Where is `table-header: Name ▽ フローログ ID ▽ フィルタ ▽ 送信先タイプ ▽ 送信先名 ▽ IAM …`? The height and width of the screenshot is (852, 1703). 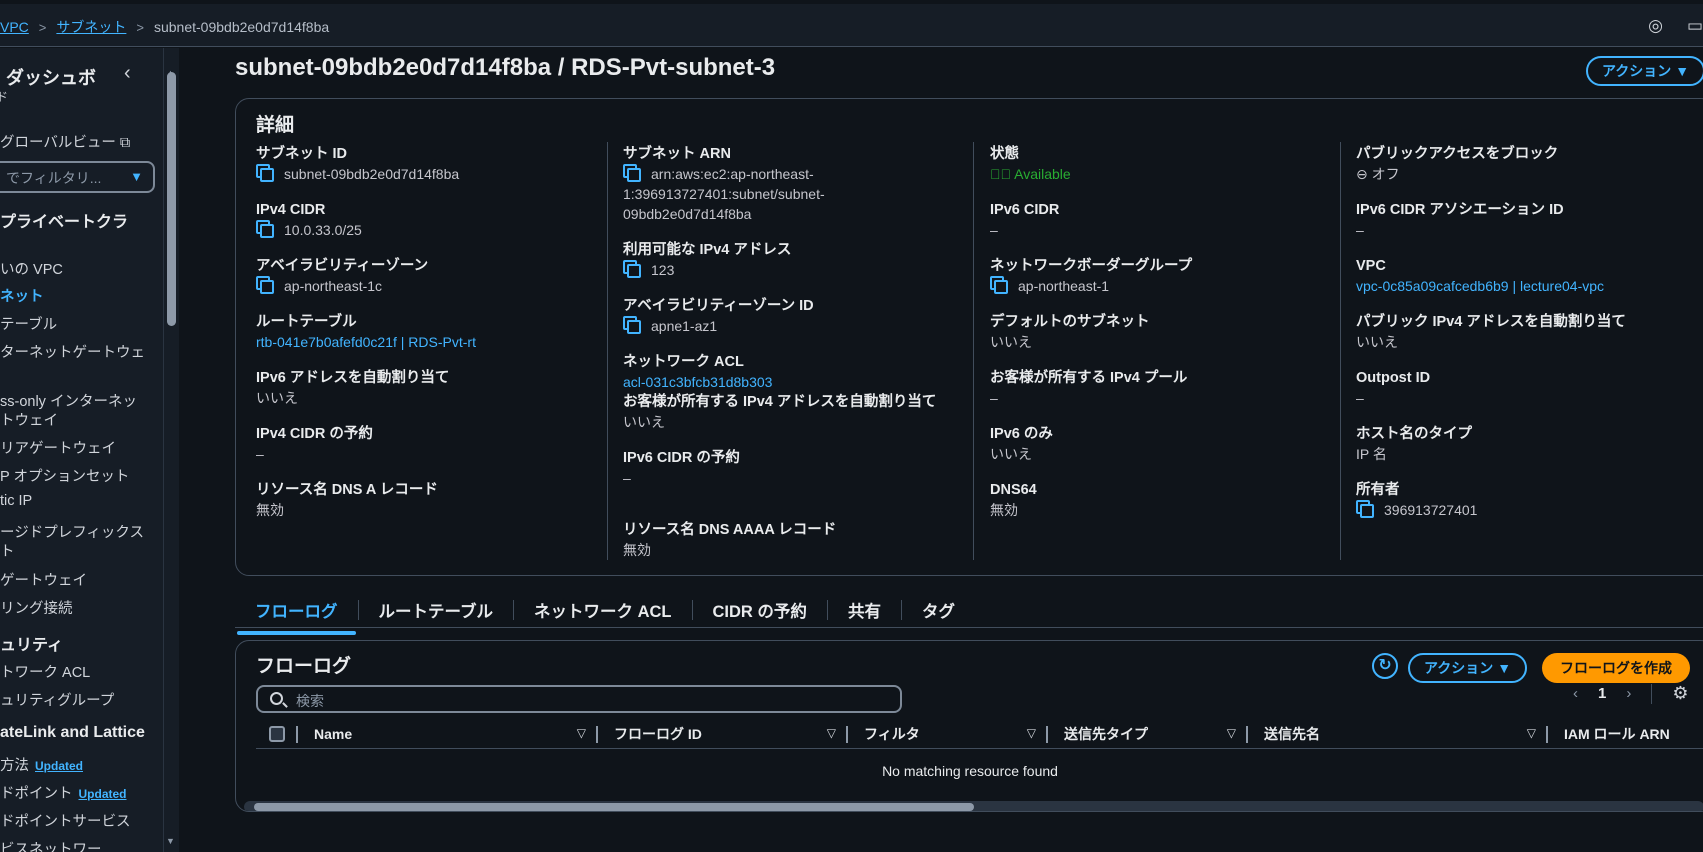 table-header: Name ▽ フローログ ID ▽ フィルタ ▽ 送信先タイプ ▽ 送信先名 ▽ IAM … is located at coordinates (979, 734).